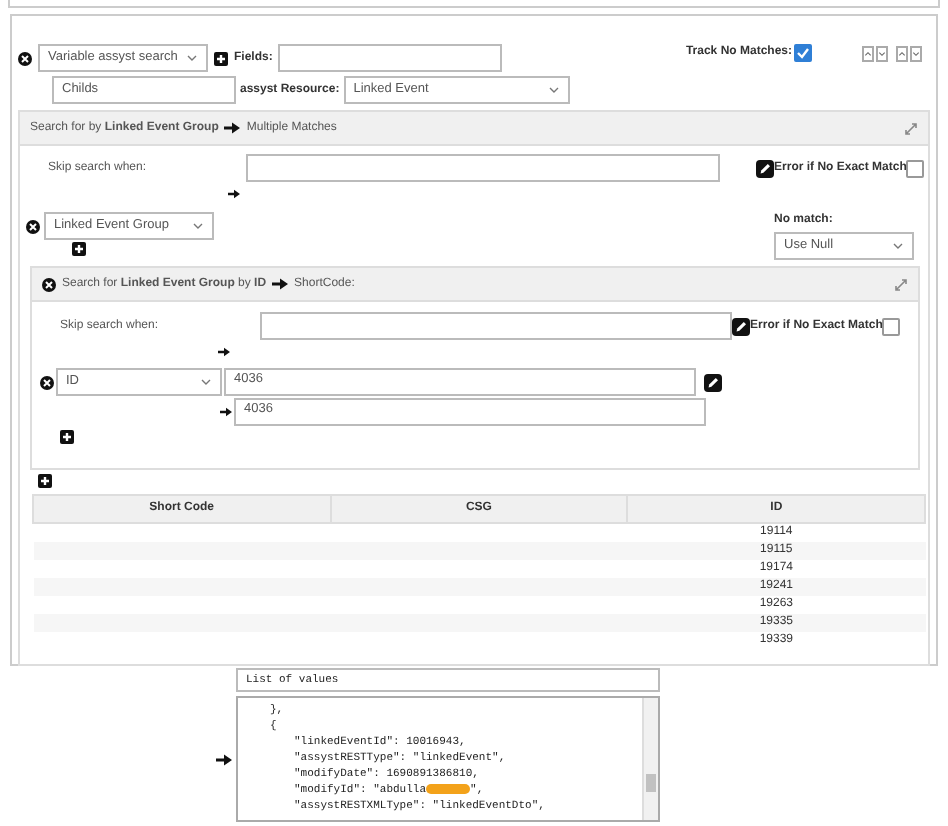 The width and height of the screenshot is (948, 826). Describe the element at coordinates (390, 58) in the screenshot. I see `fields-input` at that location.